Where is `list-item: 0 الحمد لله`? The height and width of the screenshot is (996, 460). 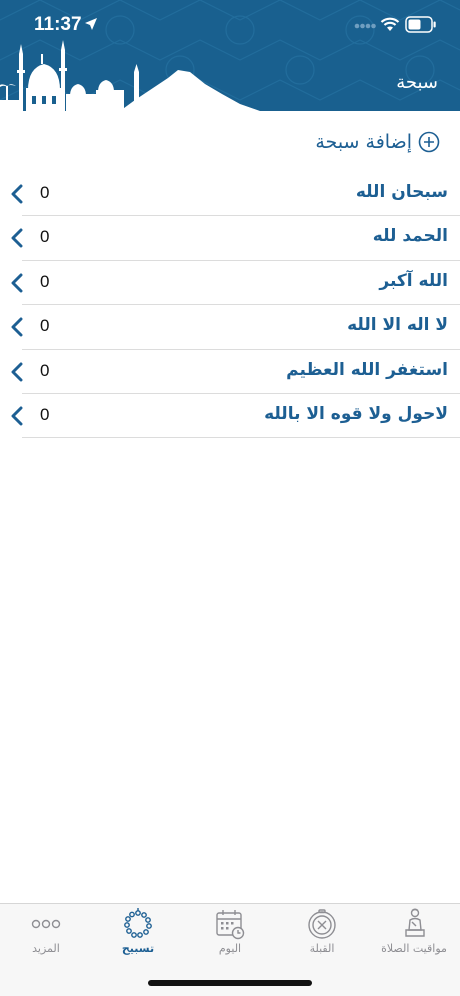 list-item: 0 الحمد لله is located at coordinates (230, 238).